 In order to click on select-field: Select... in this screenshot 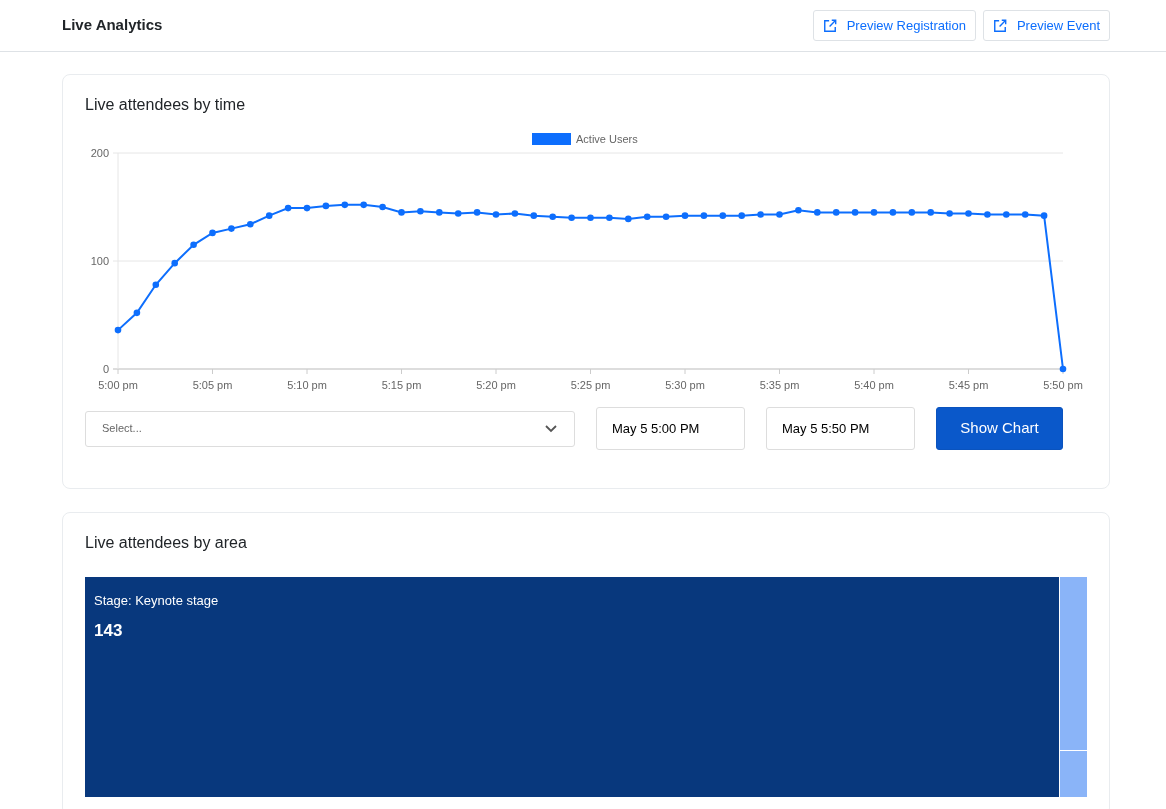, I will do `click(330, 428)`.